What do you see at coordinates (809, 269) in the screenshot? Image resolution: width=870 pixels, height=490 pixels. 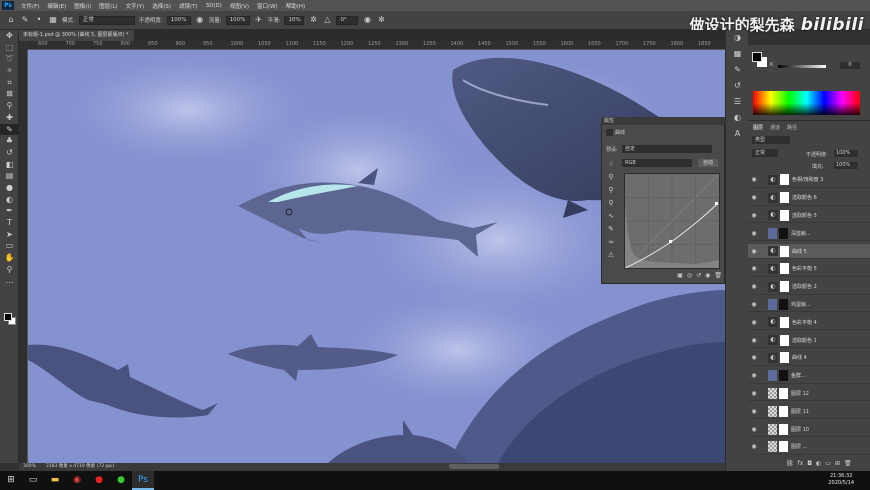 I see `layer-row: ◉ ◐ 色彩平衡 5` at bounding box center [809, 269].